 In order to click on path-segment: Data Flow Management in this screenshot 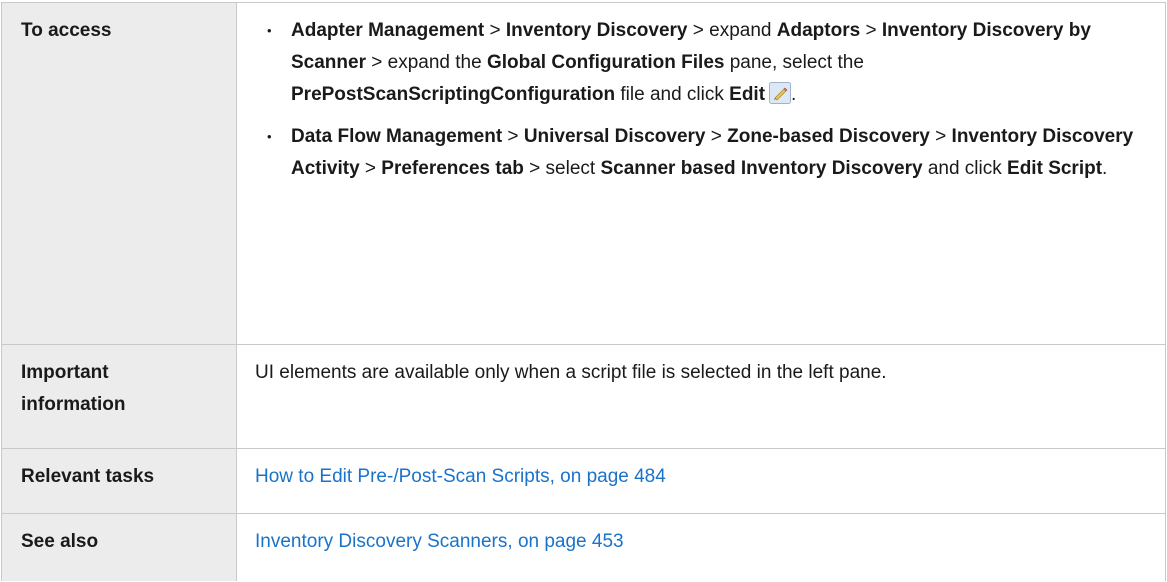, I will do `click(397, 136)`.